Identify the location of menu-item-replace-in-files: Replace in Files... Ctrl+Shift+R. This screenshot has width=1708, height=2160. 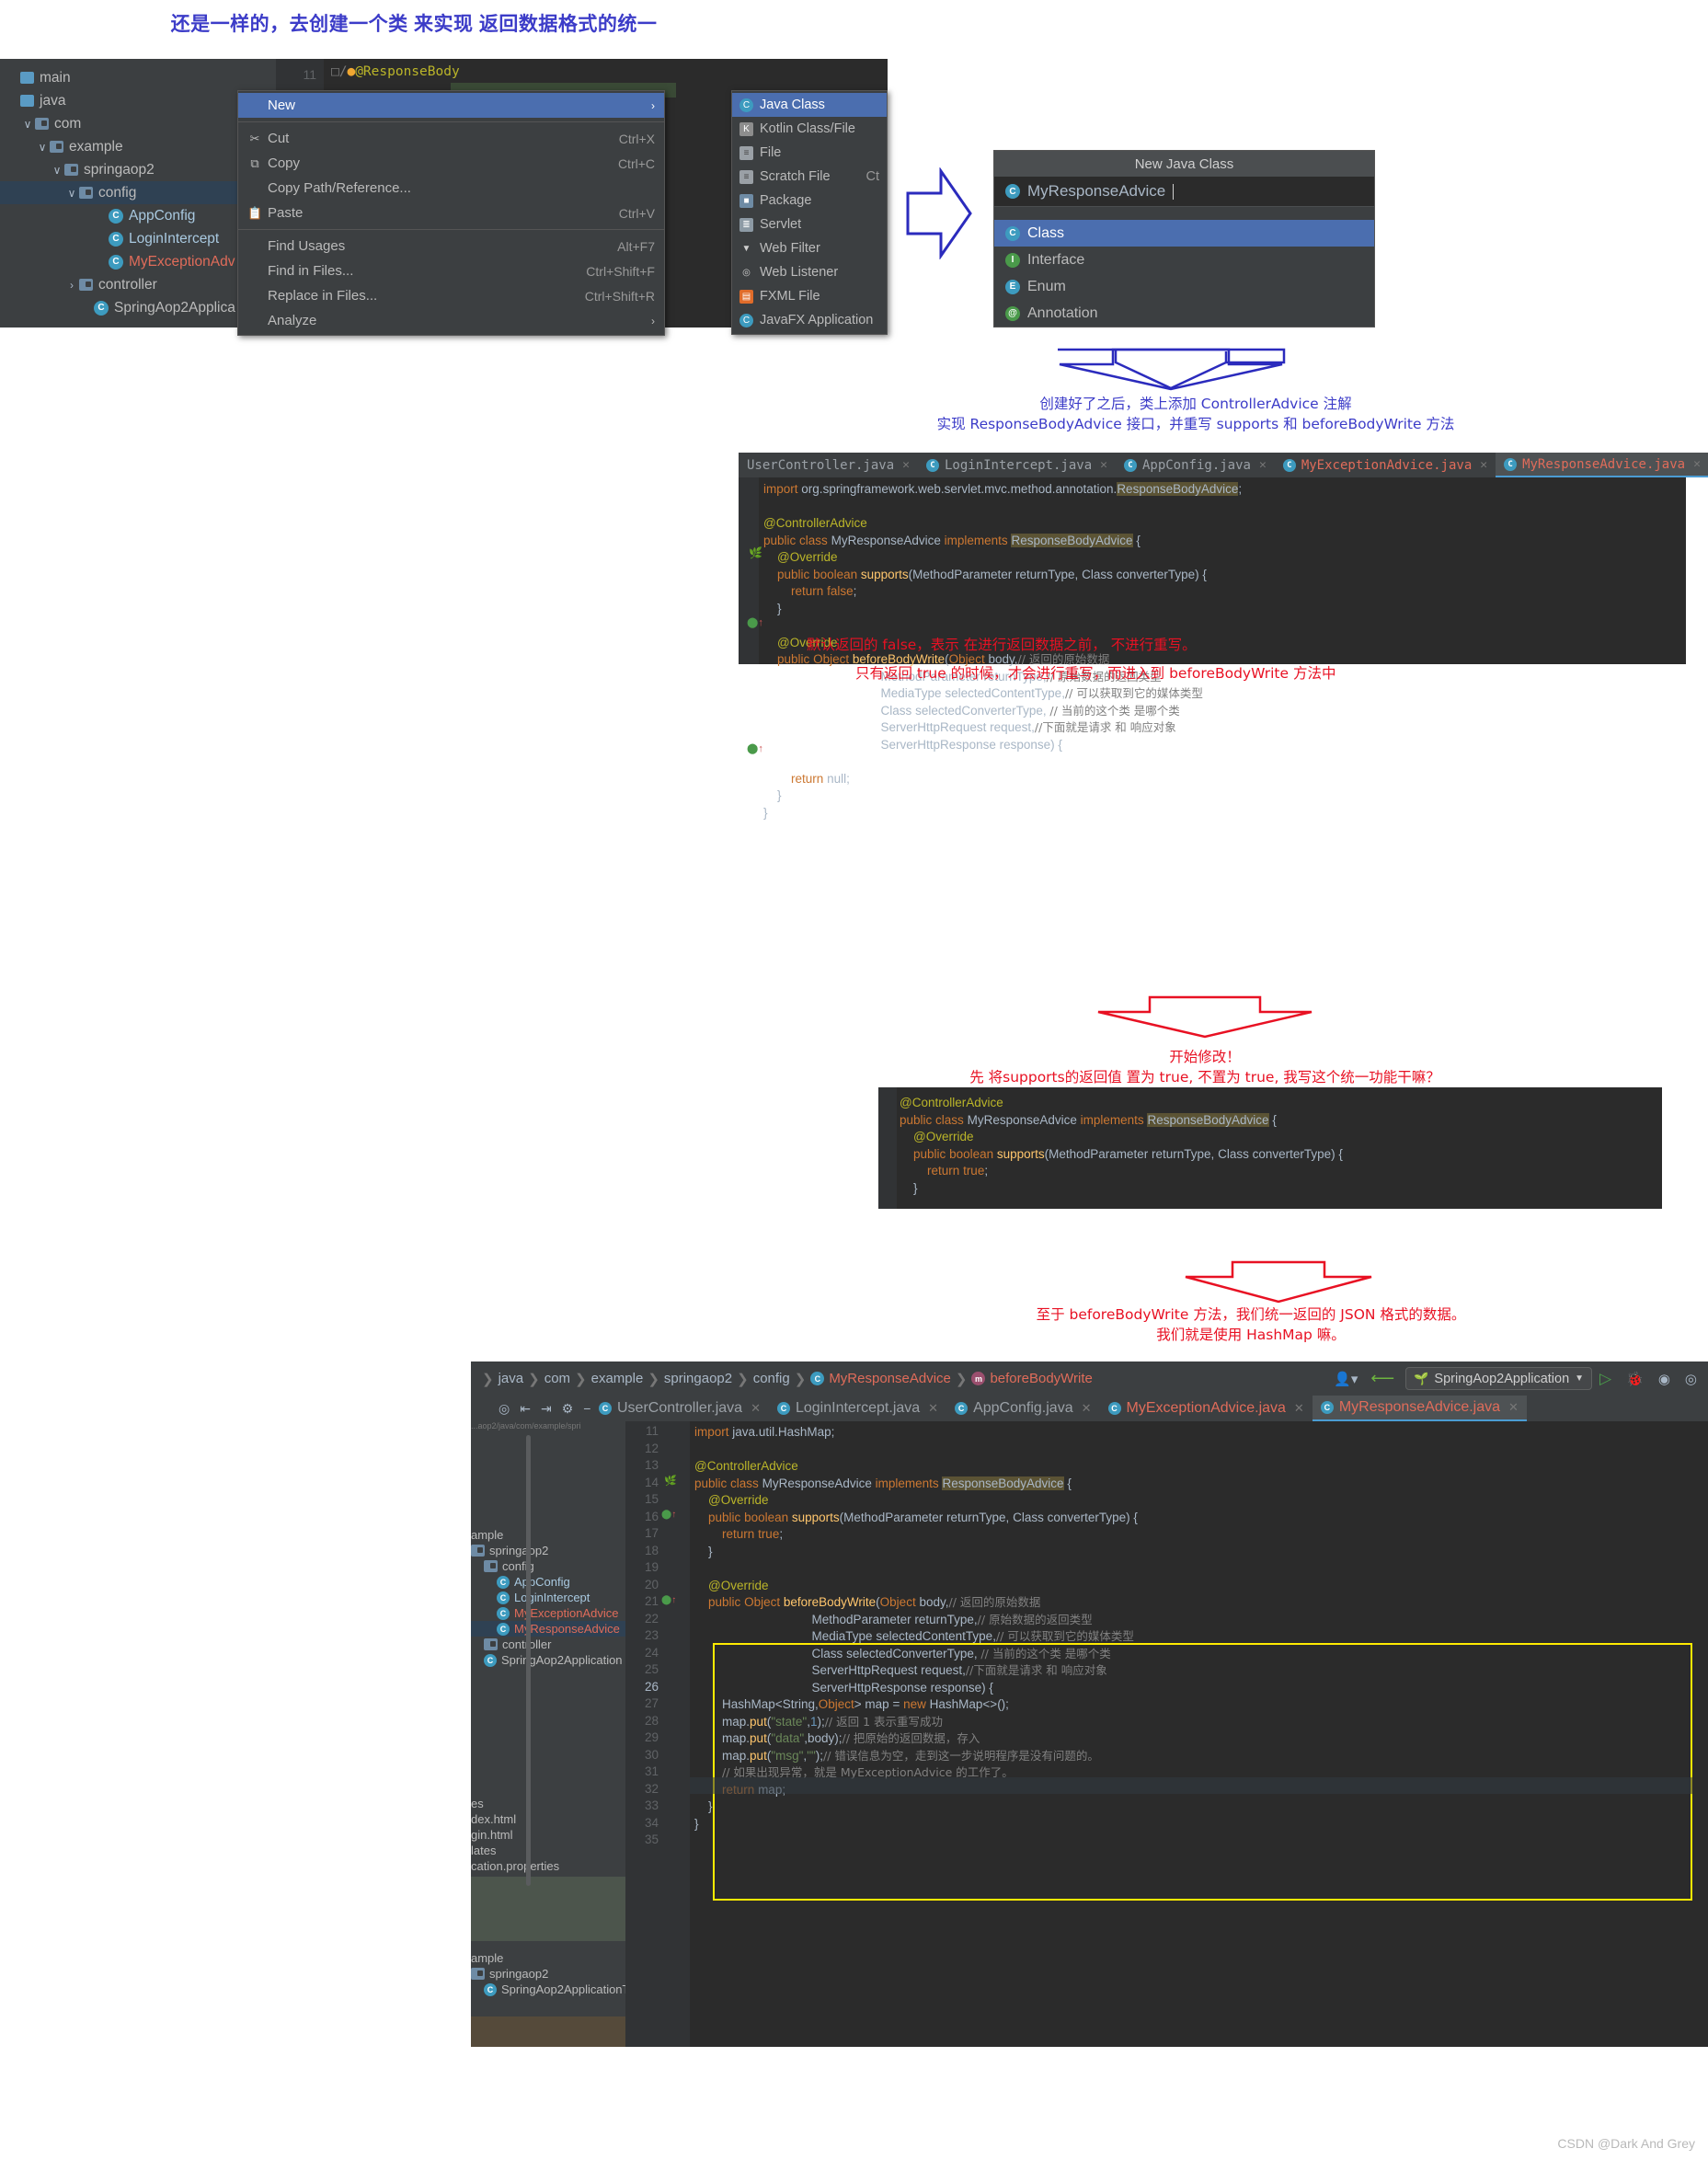
(451, 295).